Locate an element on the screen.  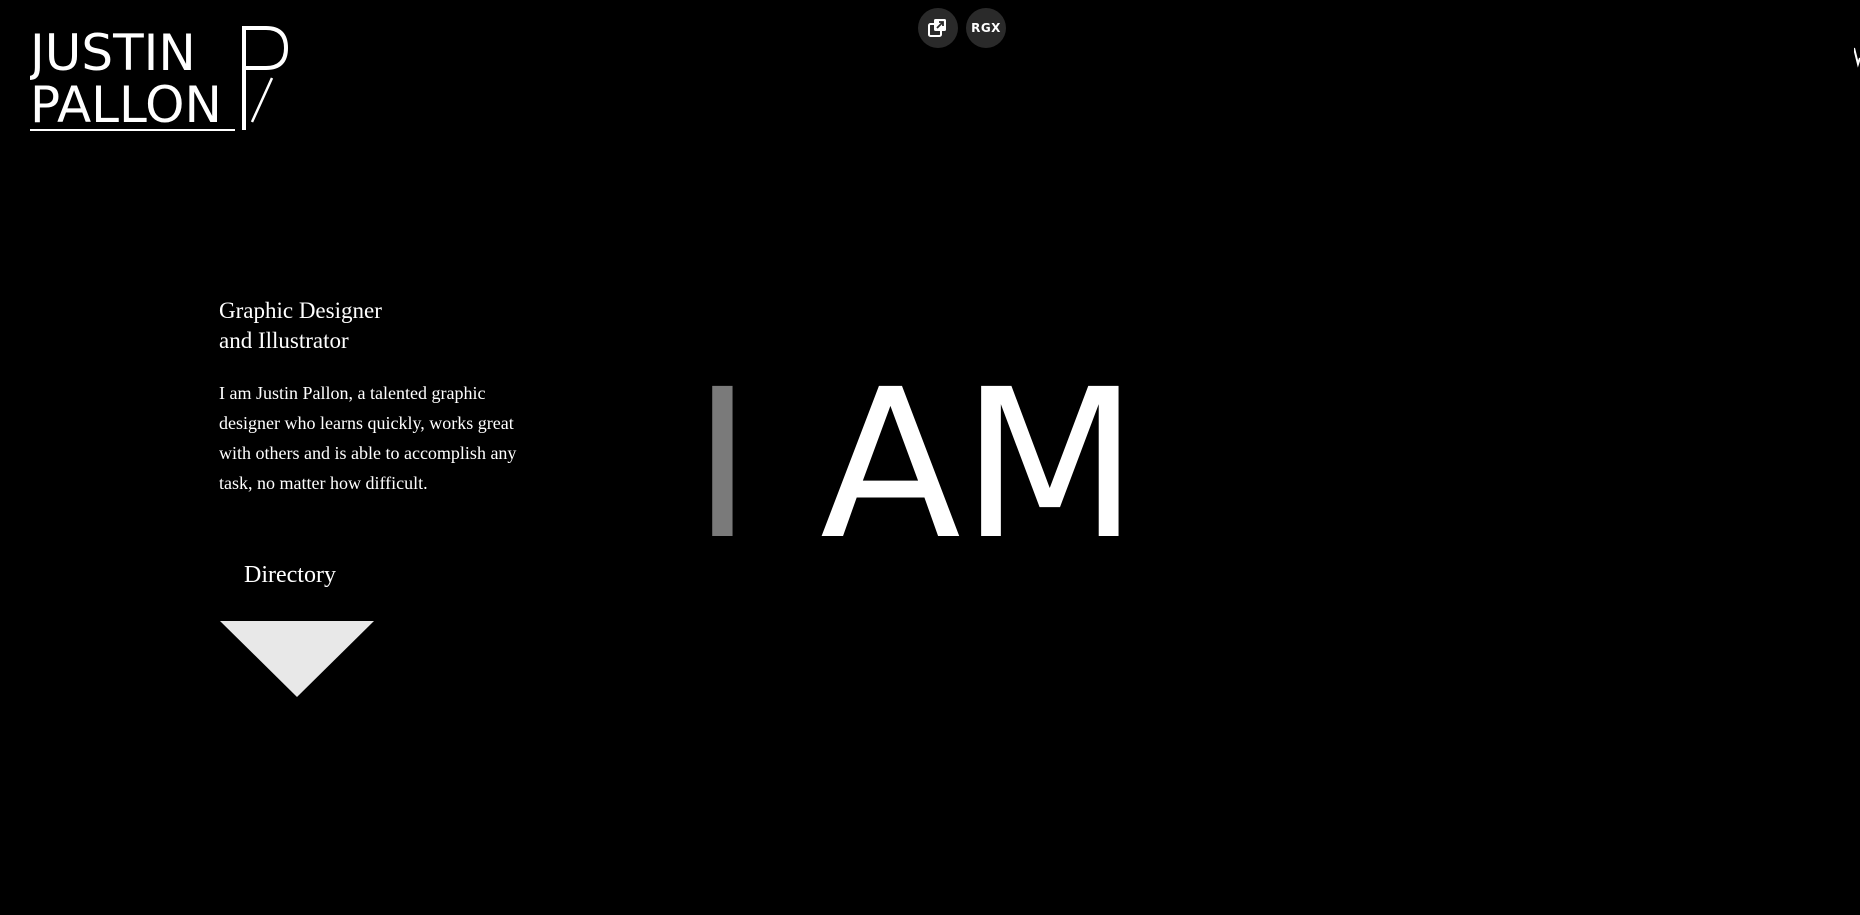
logo-mark: JUSTIN PALLON is located at coordinates (159, 79).